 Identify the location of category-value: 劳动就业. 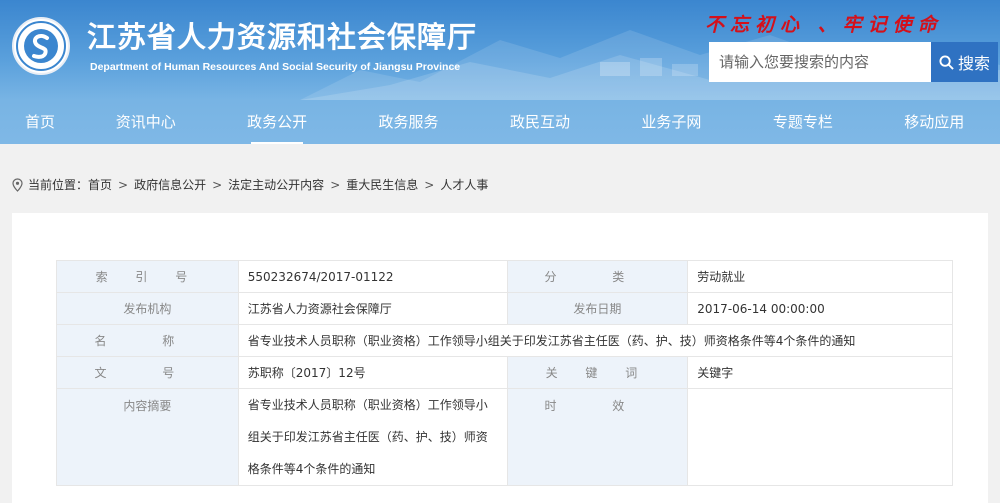
(820, 276).